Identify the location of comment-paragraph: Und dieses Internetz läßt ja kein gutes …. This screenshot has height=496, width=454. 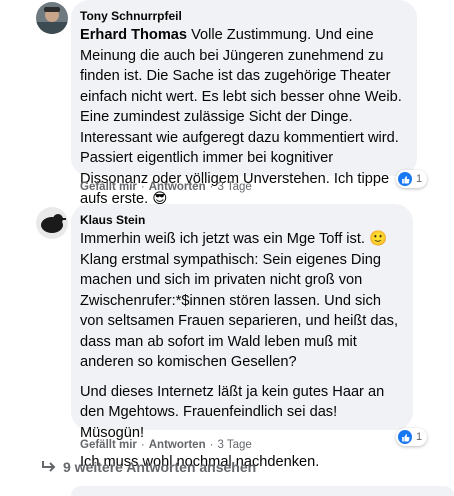
(232, 412).